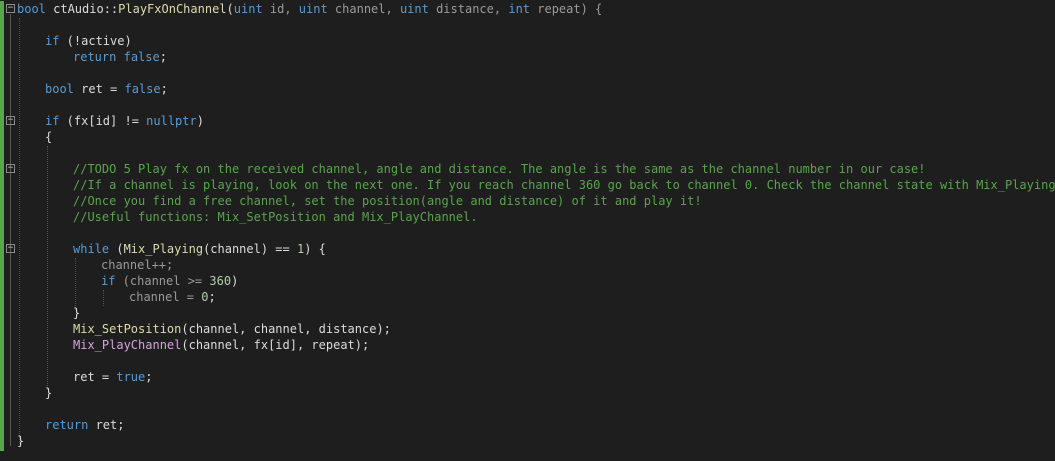 The image size is (1055, 461). I want to click on fold-region-line, so click(10, 230).